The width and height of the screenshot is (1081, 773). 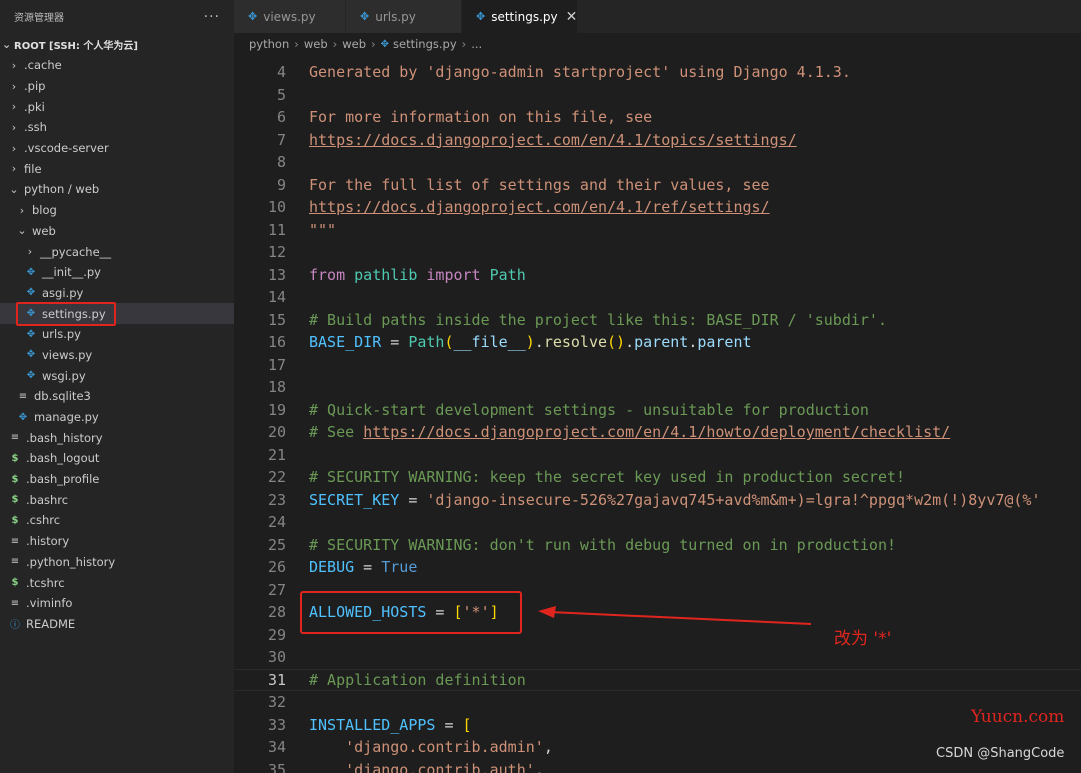 What do you see at coordinates (117, 355) in the screenshot?
I see `tree-item: ✥views.py` at bounding box center [117, 355].